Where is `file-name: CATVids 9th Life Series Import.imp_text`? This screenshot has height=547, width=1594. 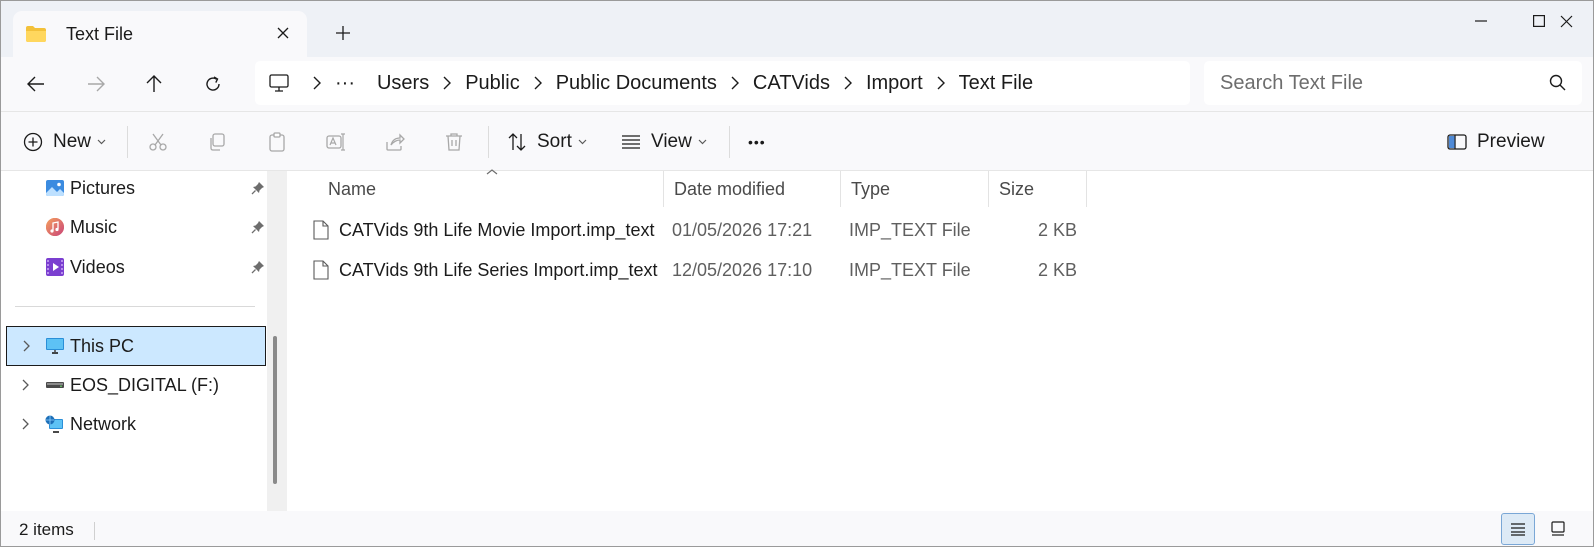
file-name: CATVids 9th Life Series Import.imp_text is located at coordinates (498, 269).